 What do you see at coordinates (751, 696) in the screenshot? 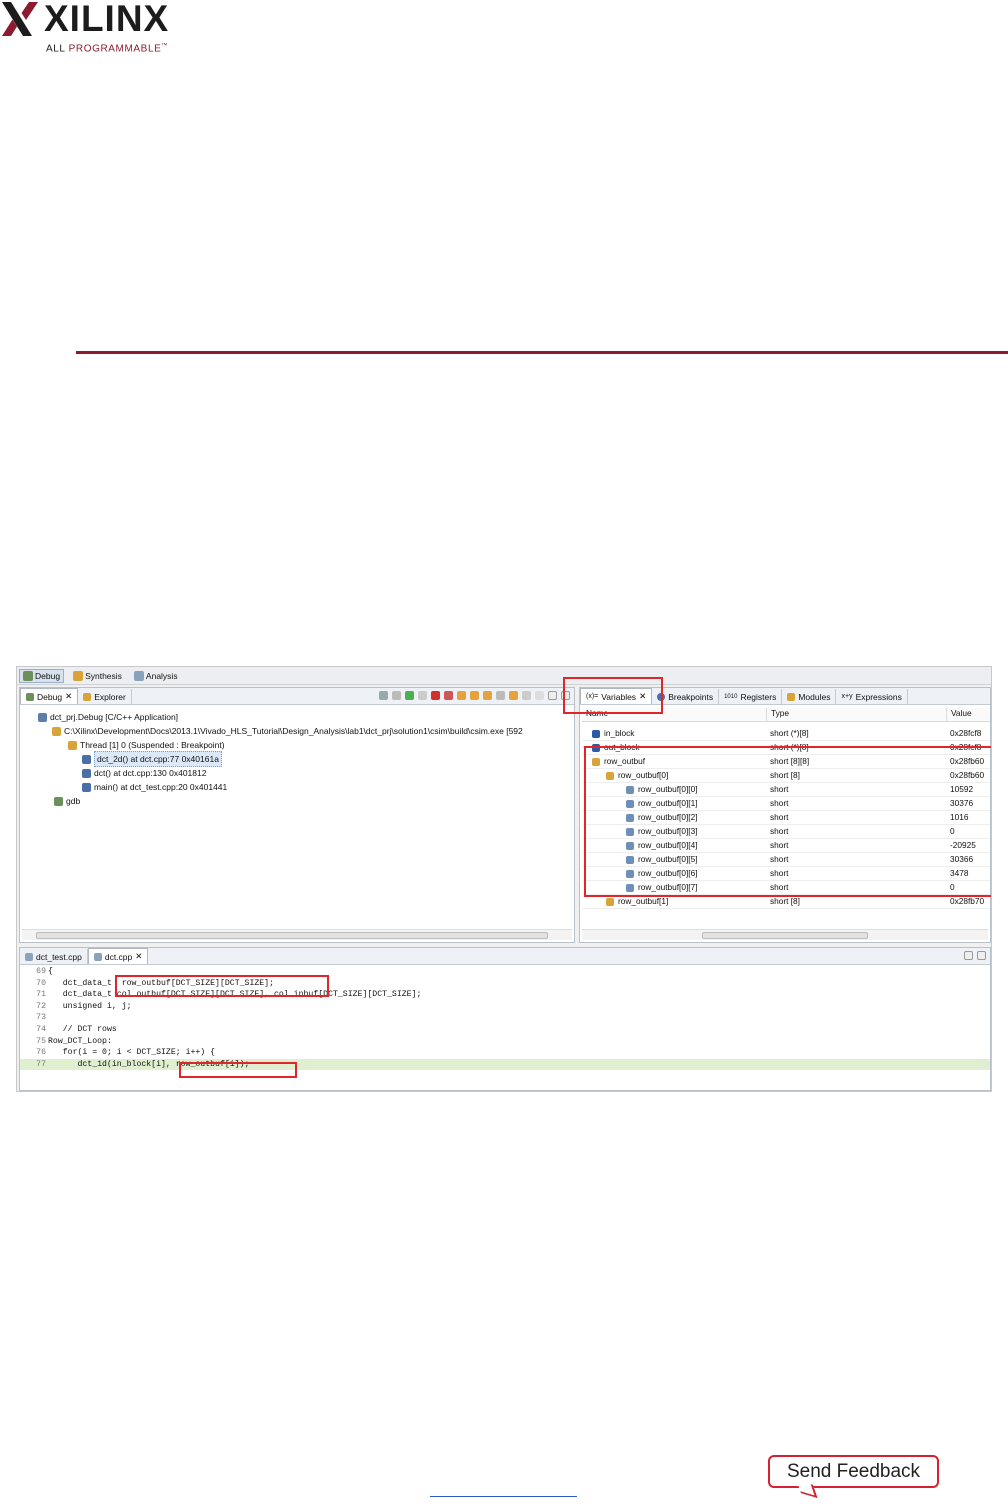
I see `tab-registers: 1010 Registers` at bounding box center [751, 696].